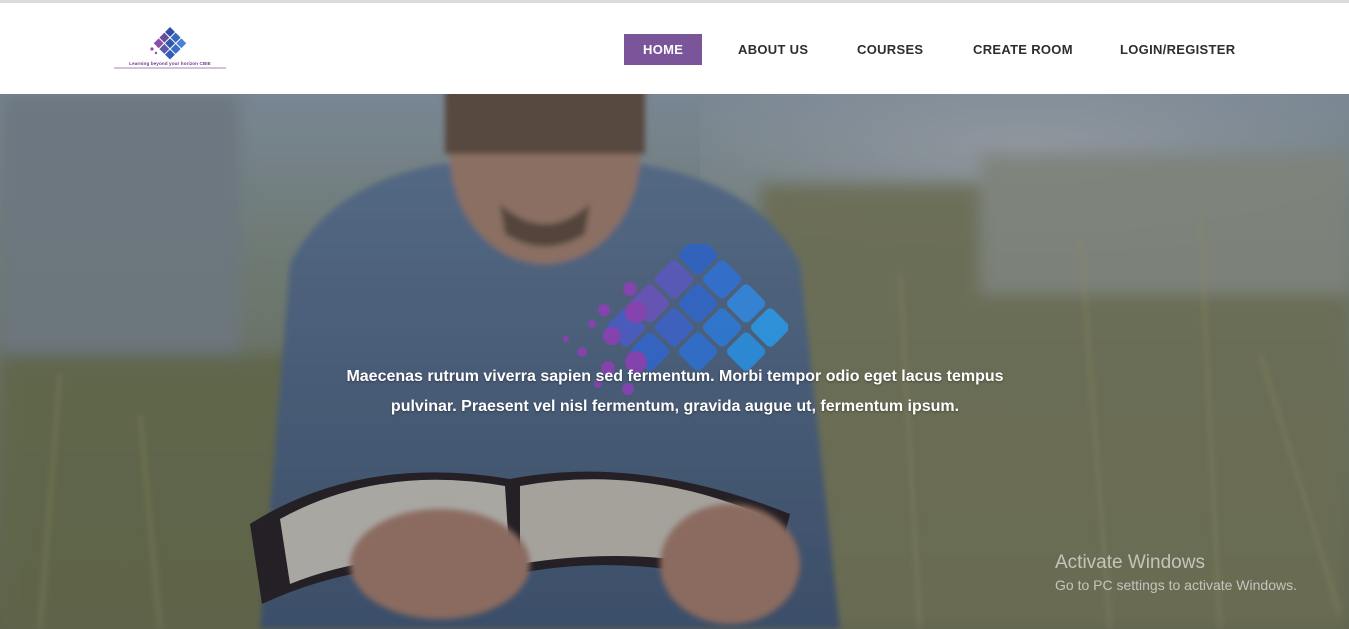  What do you see at coordinates (1023, 49) in the screenshot?
I see `nav-create-room: CREATE ROOM` at bounding box center [1023, 49].